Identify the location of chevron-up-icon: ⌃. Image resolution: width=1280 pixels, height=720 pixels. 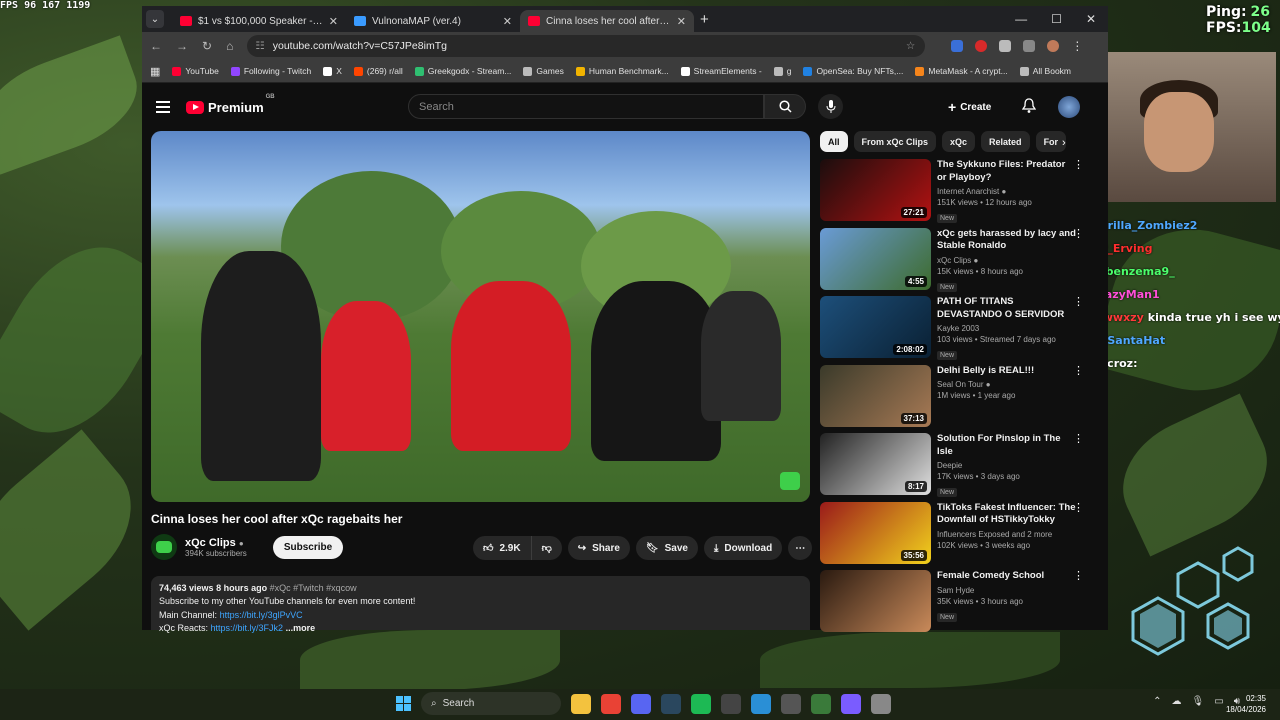
(1157, 701).